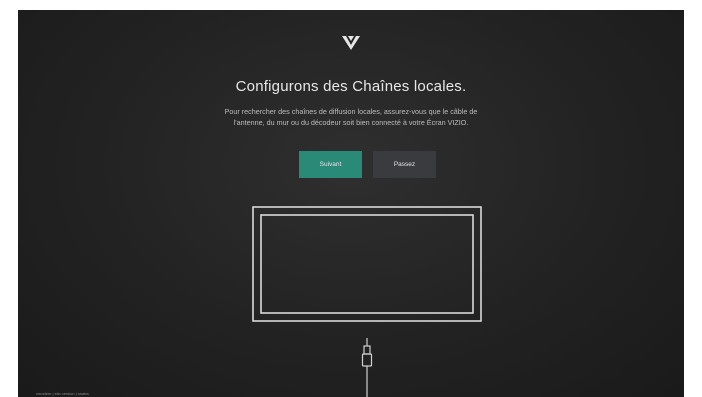 This screenshot has height=397, width=702. I want to click on next-button: Suivant, so click(330, 164).